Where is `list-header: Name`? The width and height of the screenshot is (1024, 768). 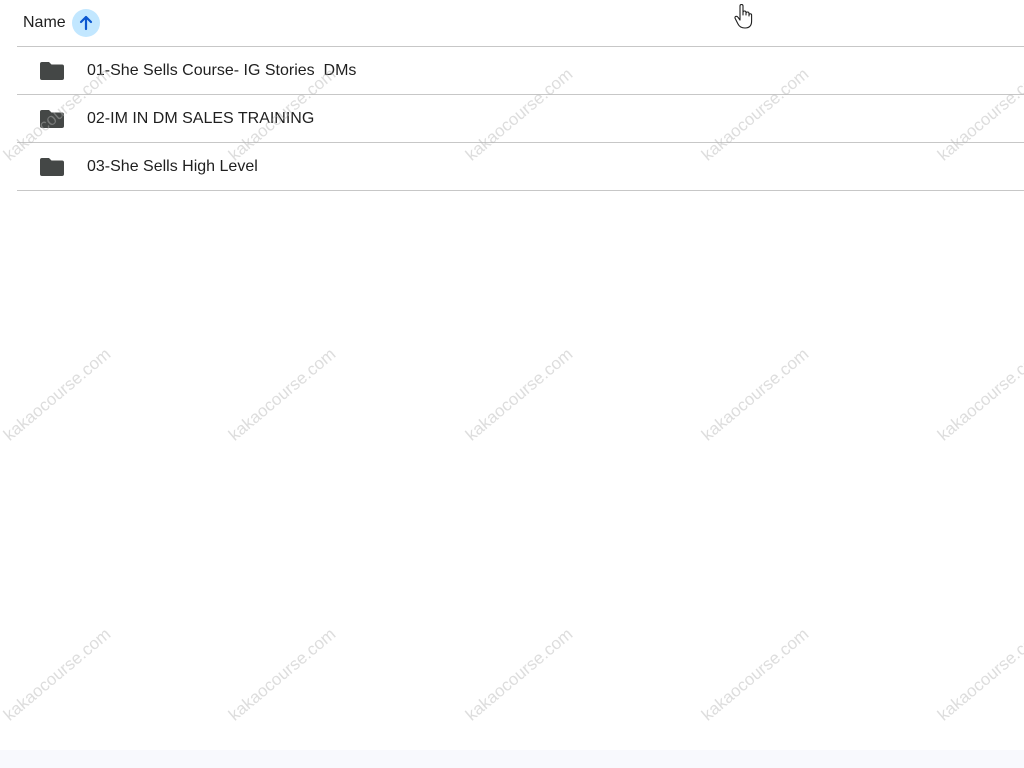
list-header: Name is located at coordinates (520, 23).